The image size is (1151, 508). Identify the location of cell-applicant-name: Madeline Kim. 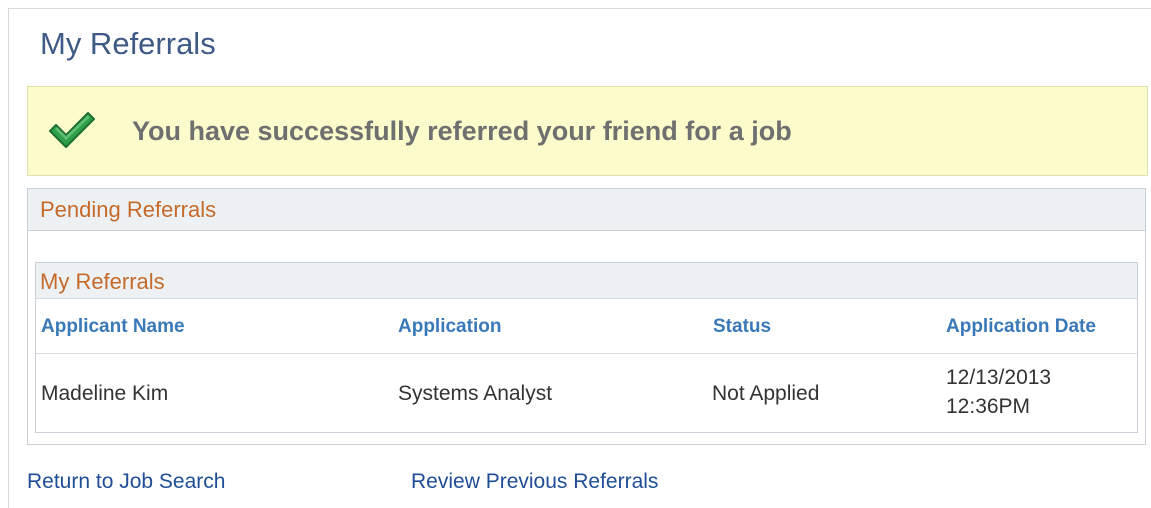
(105, 393).